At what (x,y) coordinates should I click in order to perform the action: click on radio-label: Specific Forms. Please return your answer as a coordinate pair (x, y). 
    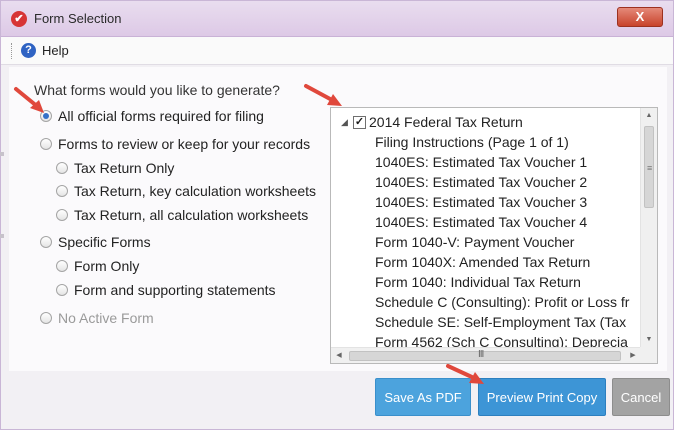
    Looking at the image, I should click on (104, 242).